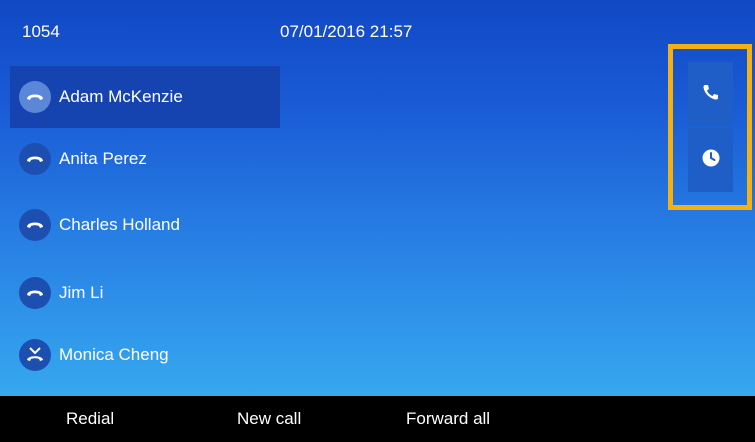 This screenshot has height=442, width=755. What do you see at coordinates (121, 96) in the screenshot?
I see `line-label: Adam McKenzie` at bounding box center [121, 96].